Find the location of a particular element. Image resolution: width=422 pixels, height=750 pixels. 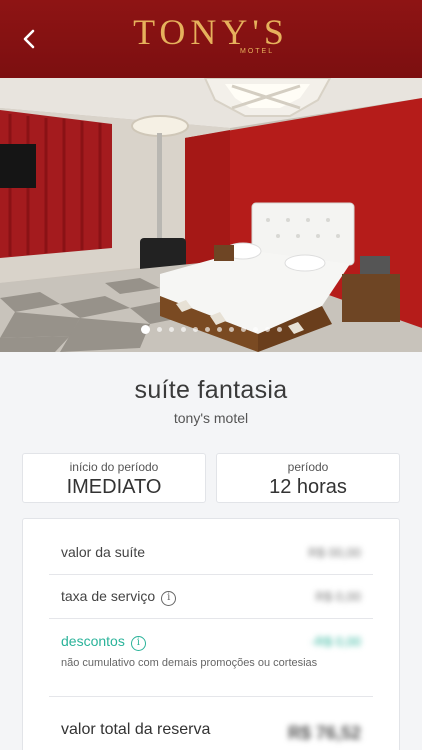

total-value: R$ 76,52 is located at coordinates (324, 733).